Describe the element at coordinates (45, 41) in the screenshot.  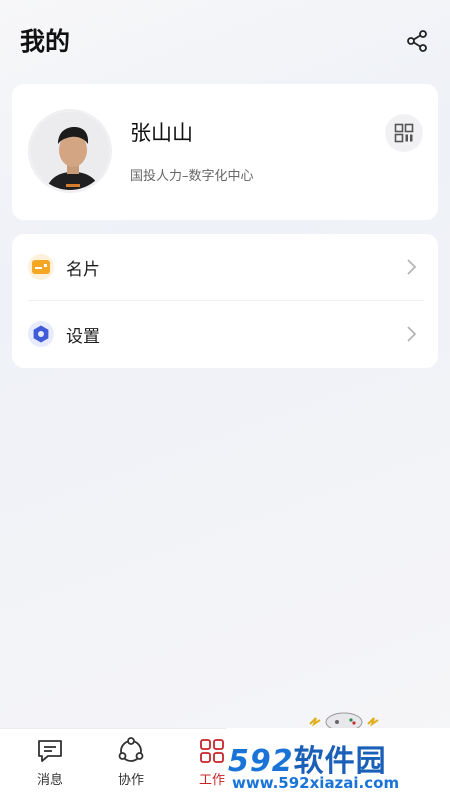
I see `page-title: 我的` at that location.